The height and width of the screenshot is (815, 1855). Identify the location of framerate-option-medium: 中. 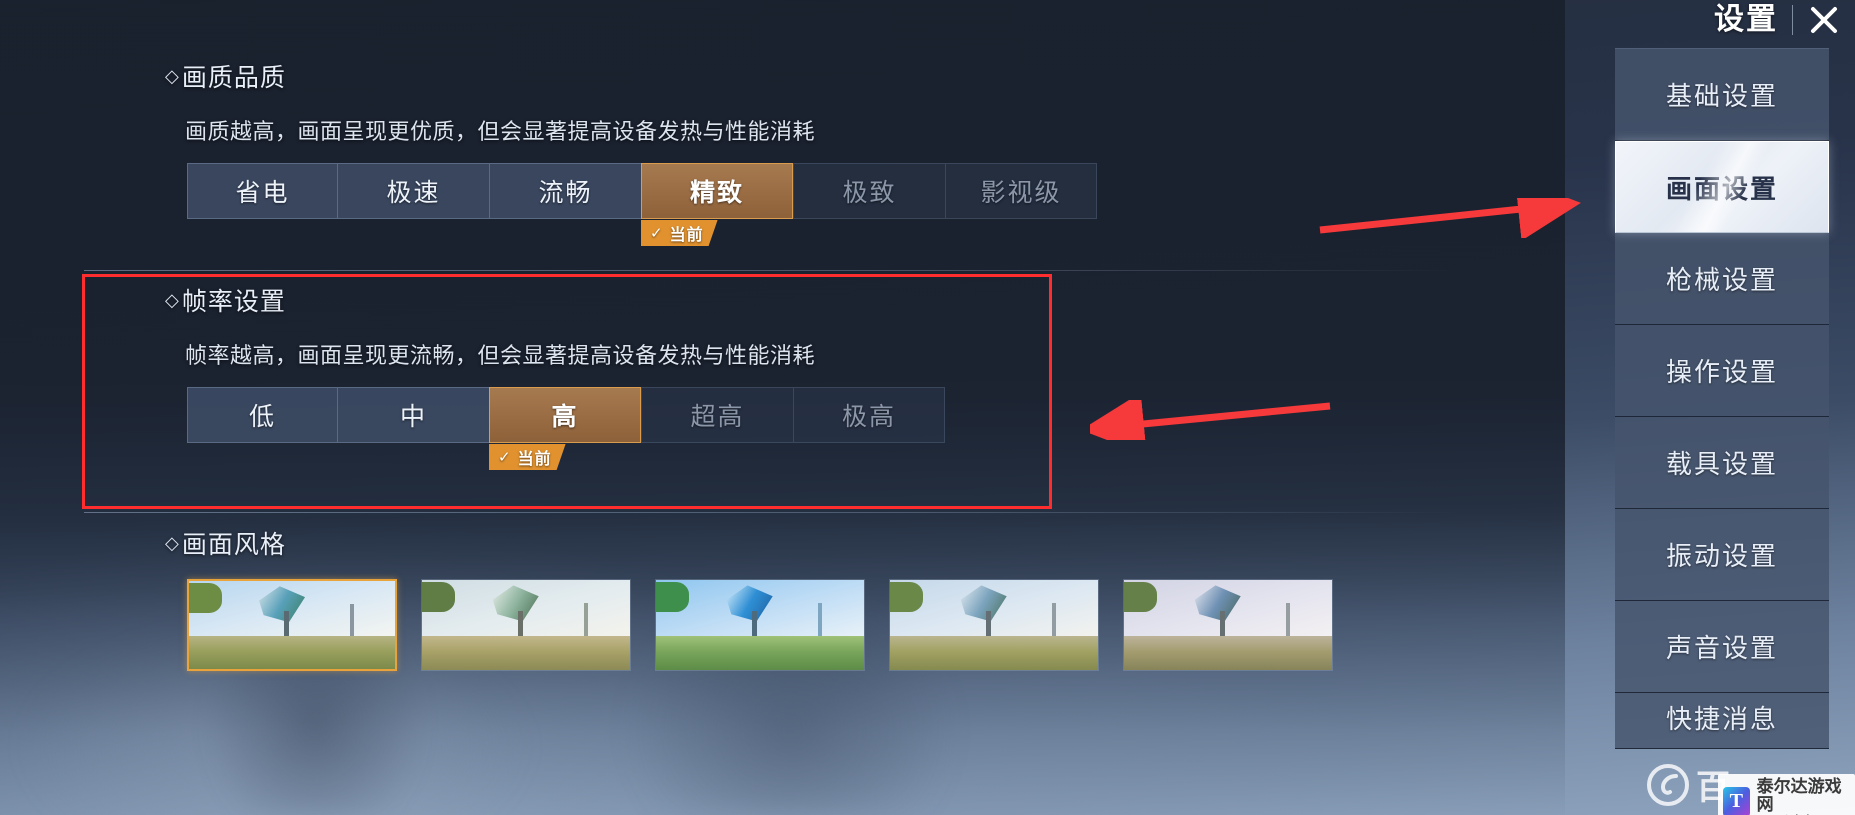
(413, 415).